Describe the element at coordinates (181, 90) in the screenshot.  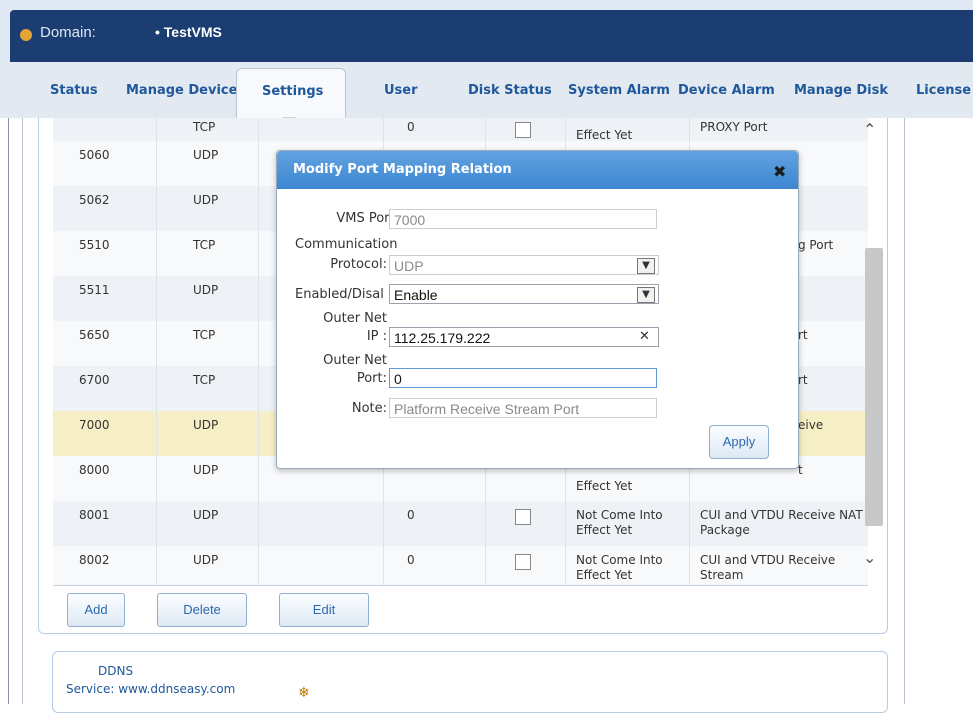
I see `tab-manage-device: Manage Device` at that location.